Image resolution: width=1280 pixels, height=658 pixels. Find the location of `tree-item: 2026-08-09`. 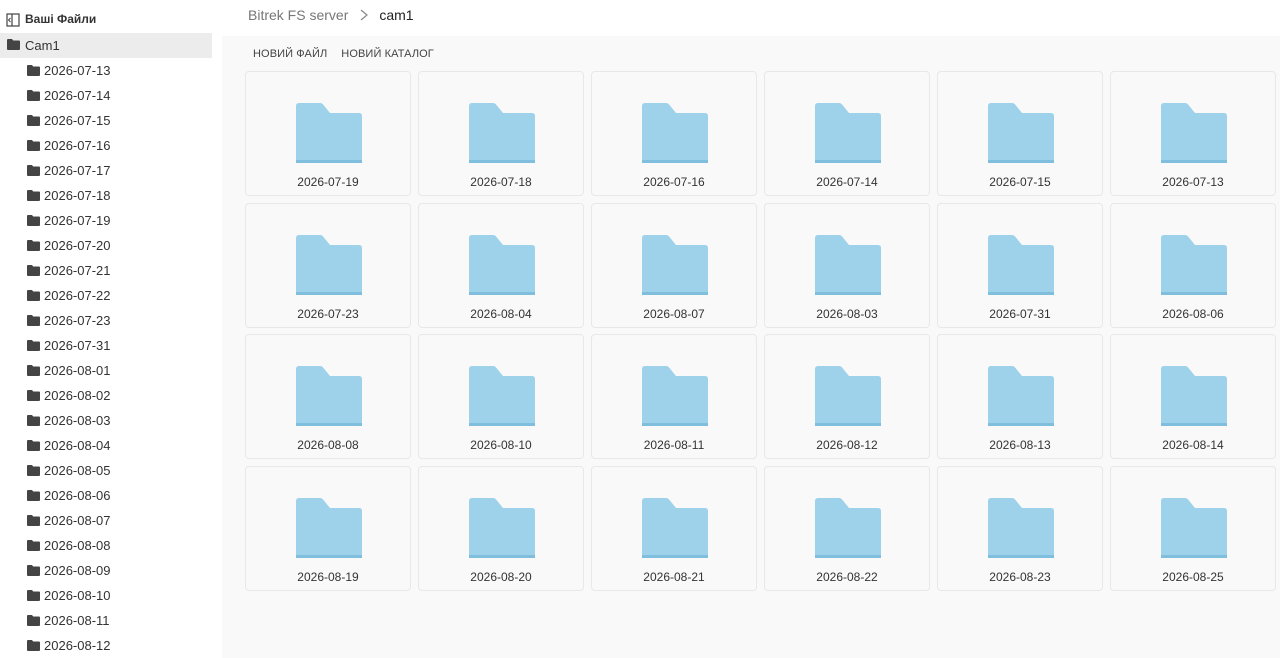

tree-item: 2026-08-09 is located at coordinates (106, 570).